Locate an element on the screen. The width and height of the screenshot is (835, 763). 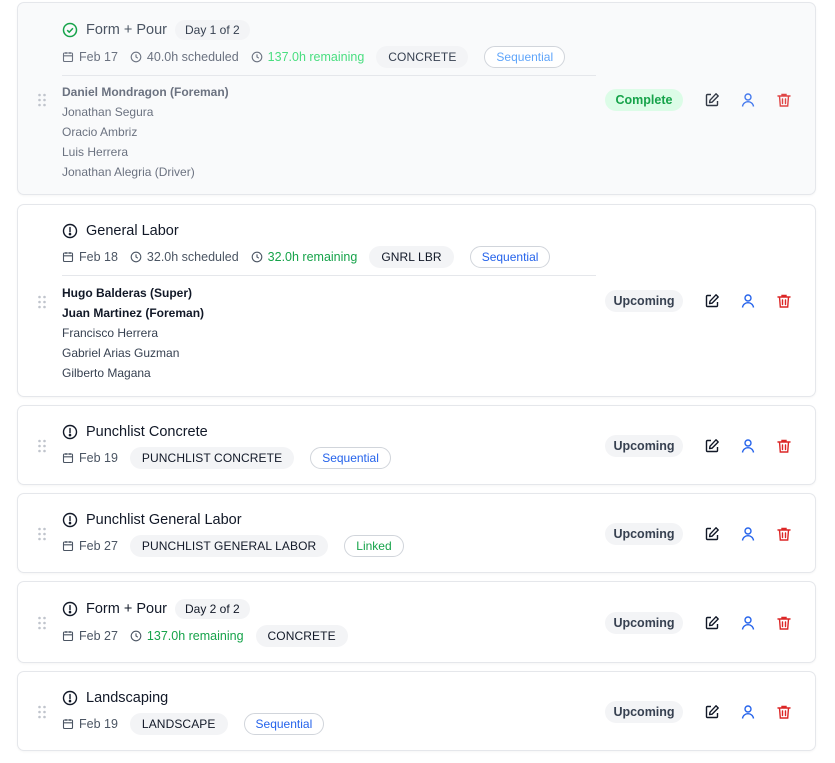
scheduled-field: 32.0h scheduled is located at coordinates (184, 257).